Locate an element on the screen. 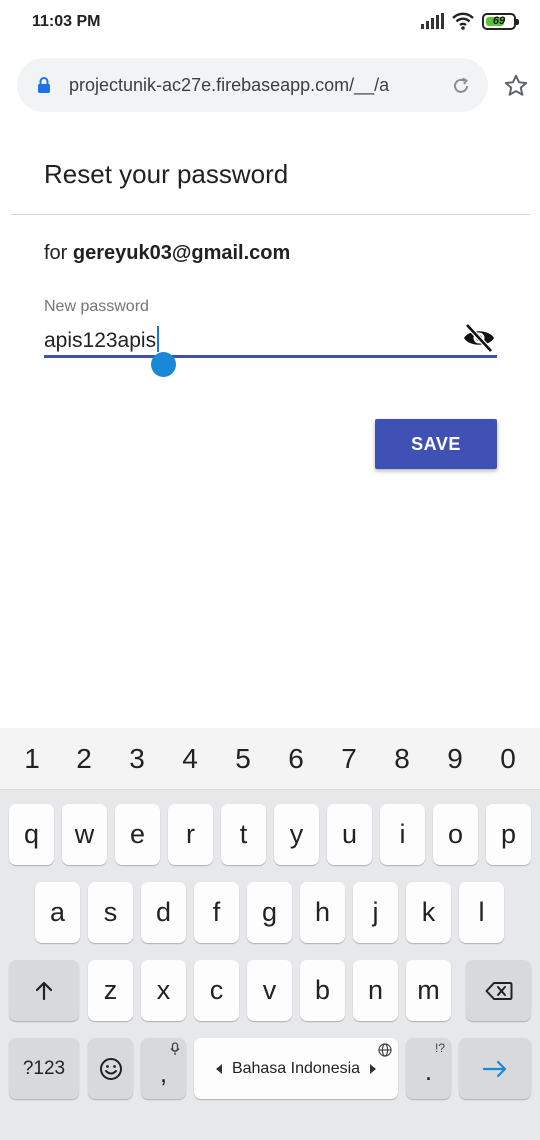 This screenshot has width=540, height=1140. status-icons: 69 is located at coordinates (470, 21).